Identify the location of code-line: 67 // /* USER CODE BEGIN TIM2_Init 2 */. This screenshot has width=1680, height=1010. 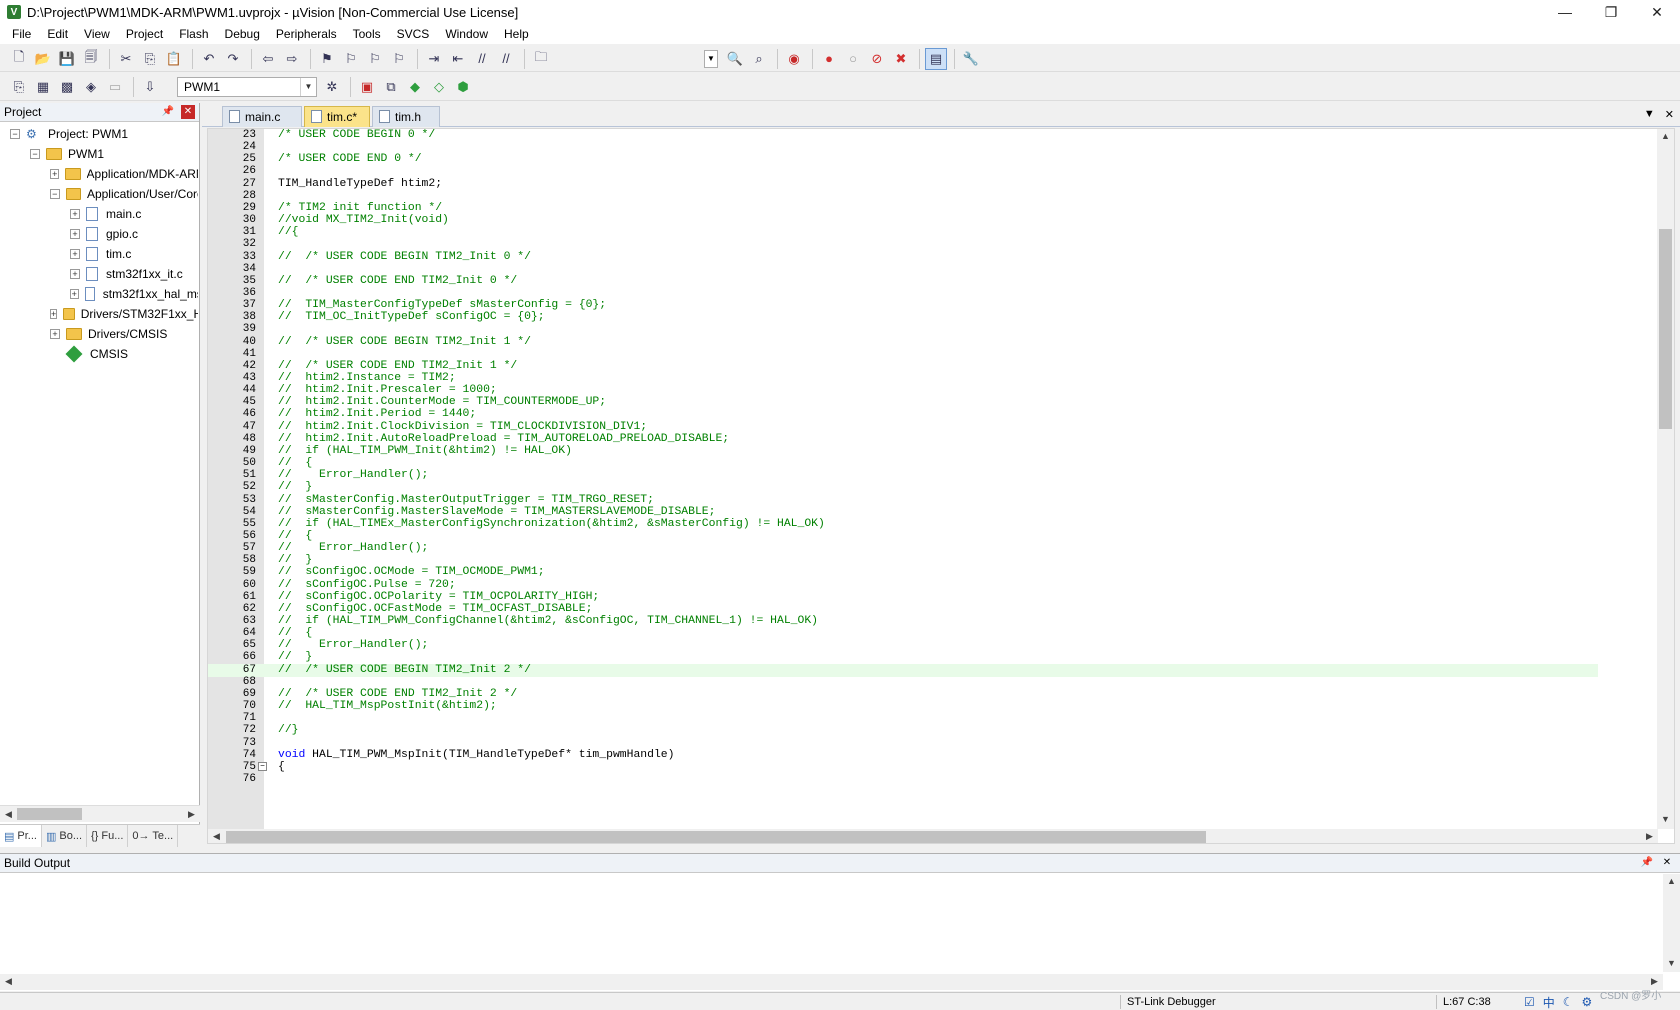
(903, 670).